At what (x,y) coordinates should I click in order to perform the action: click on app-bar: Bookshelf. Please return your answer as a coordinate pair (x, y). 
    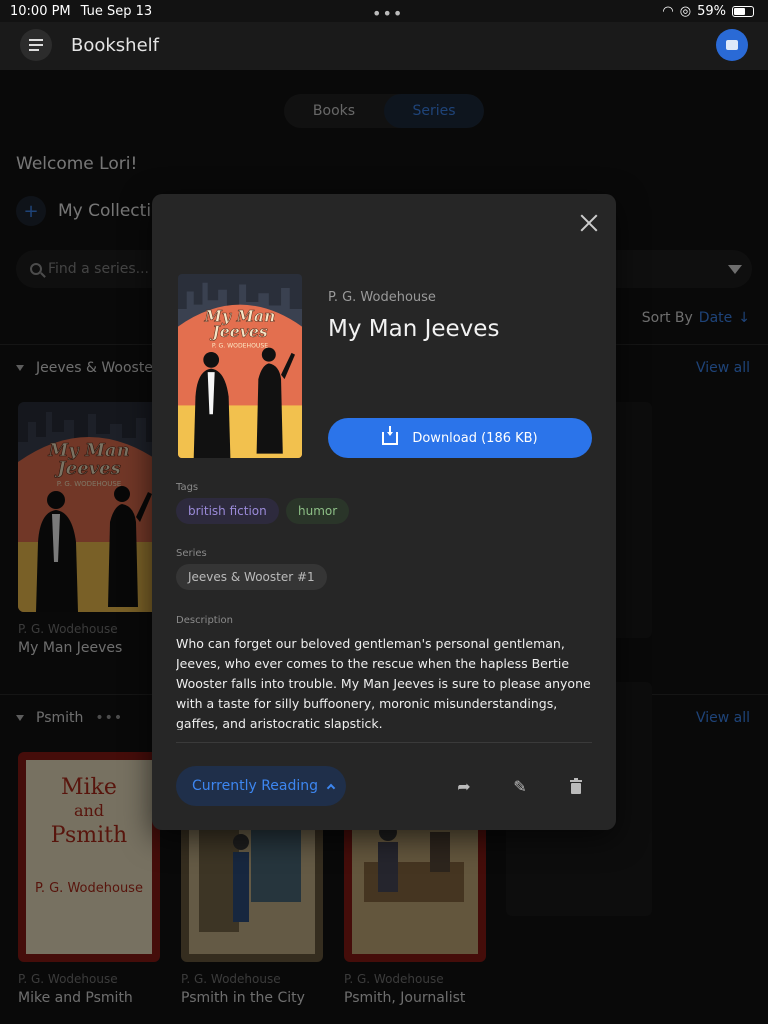
    Looking at the image, I should click on (384, 46).